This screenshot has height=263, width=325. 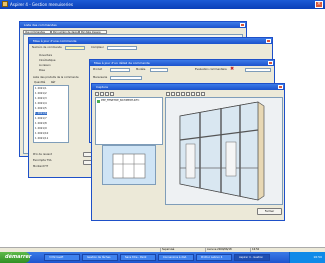 I want to click on task-item-6: Aspirer 4 - Gestion, so click(x=252, y=257).